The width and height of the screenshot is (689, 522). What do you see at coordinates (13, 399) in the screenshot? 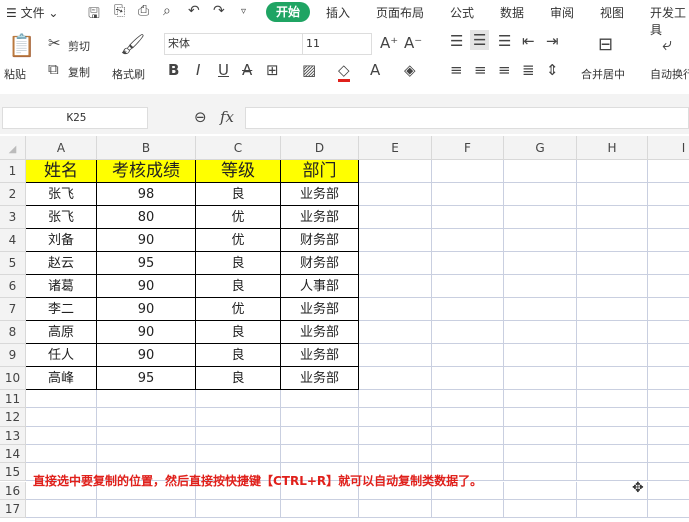
I see `row-header: 11` at bounding box center [13, 399].